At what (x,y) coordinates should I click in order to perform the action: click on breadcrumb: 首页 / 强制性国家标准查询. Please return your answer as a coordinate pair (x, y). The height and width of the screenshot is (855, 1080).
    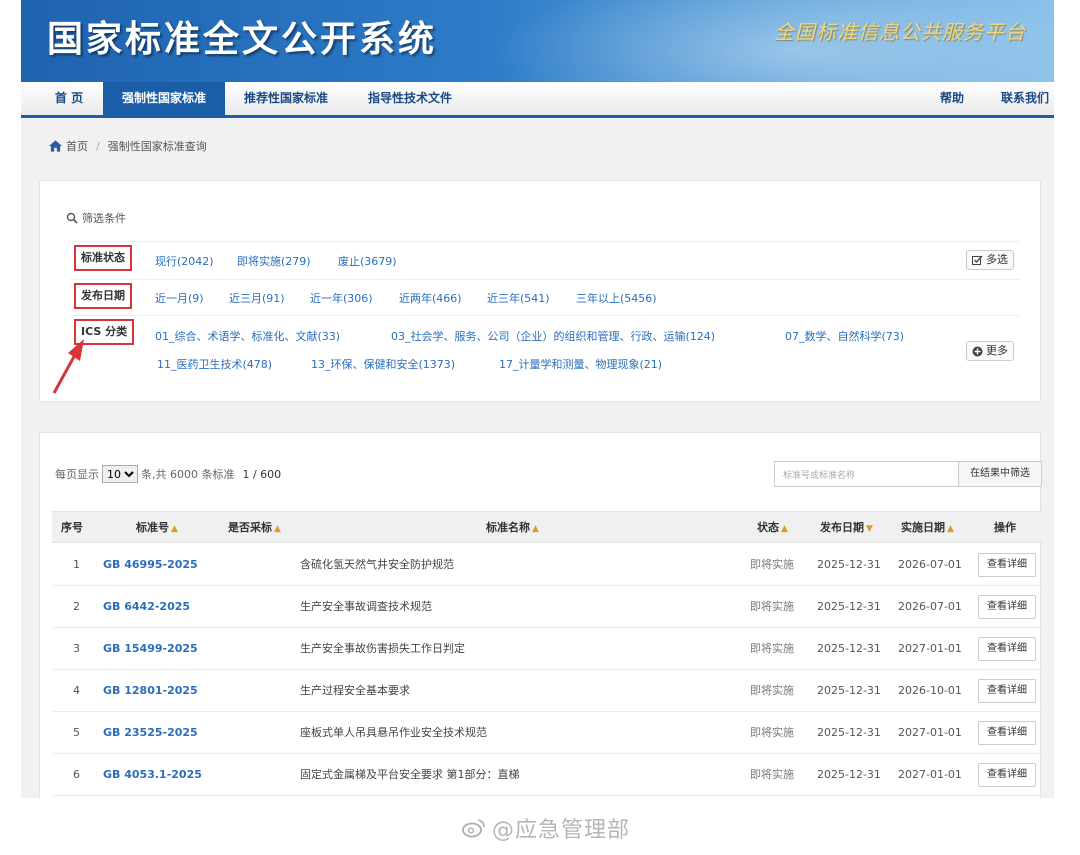
    Looking at the image, I should click on (128, 146).